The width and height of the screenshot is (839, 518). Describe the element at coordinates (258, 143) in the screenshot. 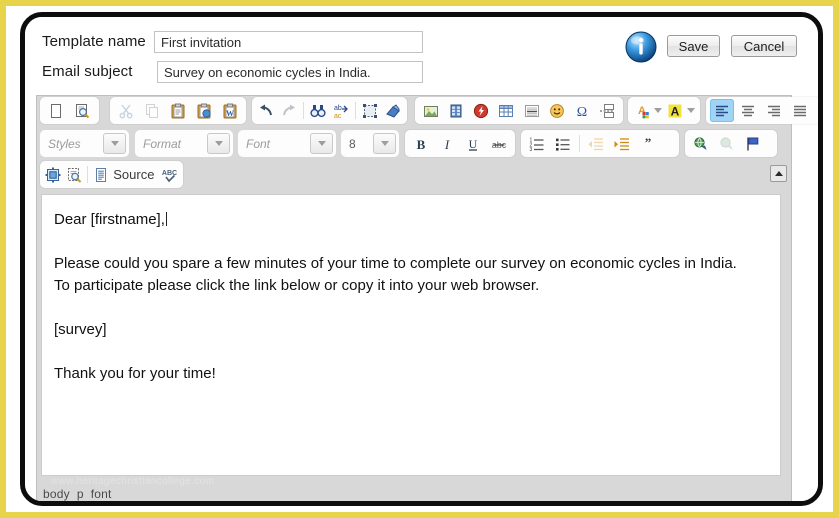

I see `font-dropdown-label: Font` at that location.